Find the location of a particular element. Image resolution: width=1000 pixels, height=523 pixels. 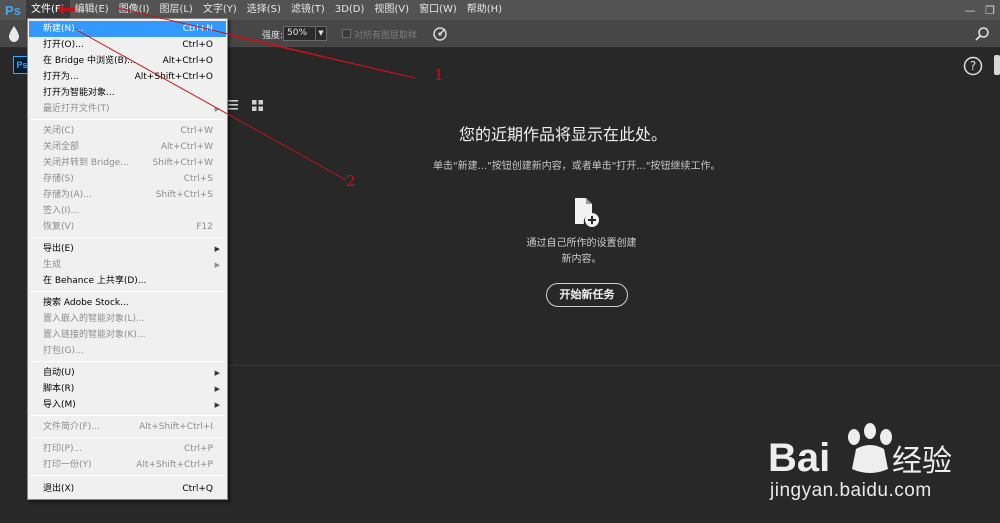

help-icon: ? is located at coordinates (973, 66).